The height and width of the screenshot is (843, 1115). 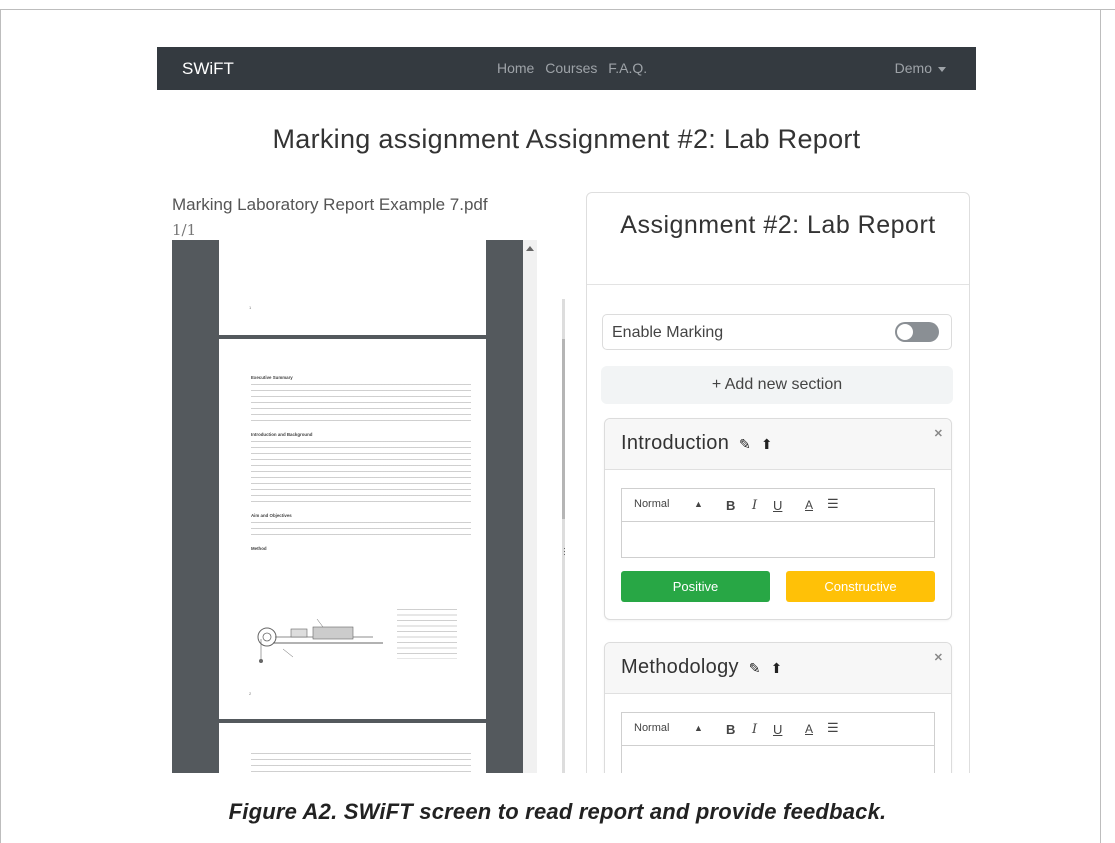 I want to click on user-menu: Demo, so click(x=920, y=68).